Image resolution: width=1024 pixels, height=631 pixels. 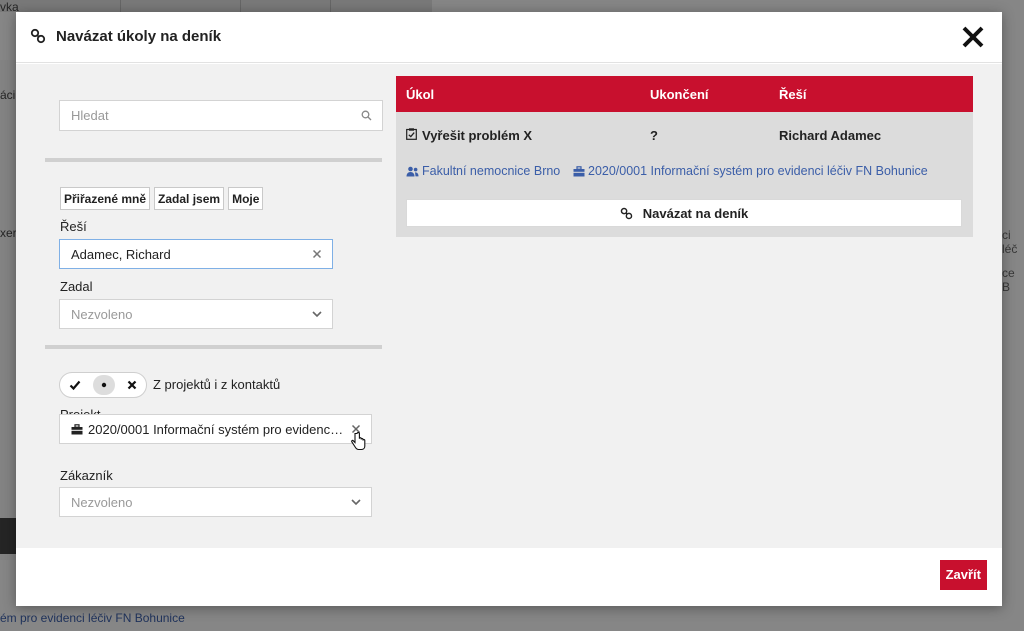 I want to click on modal-footer: Zavřít, so click(x=509, y=577).